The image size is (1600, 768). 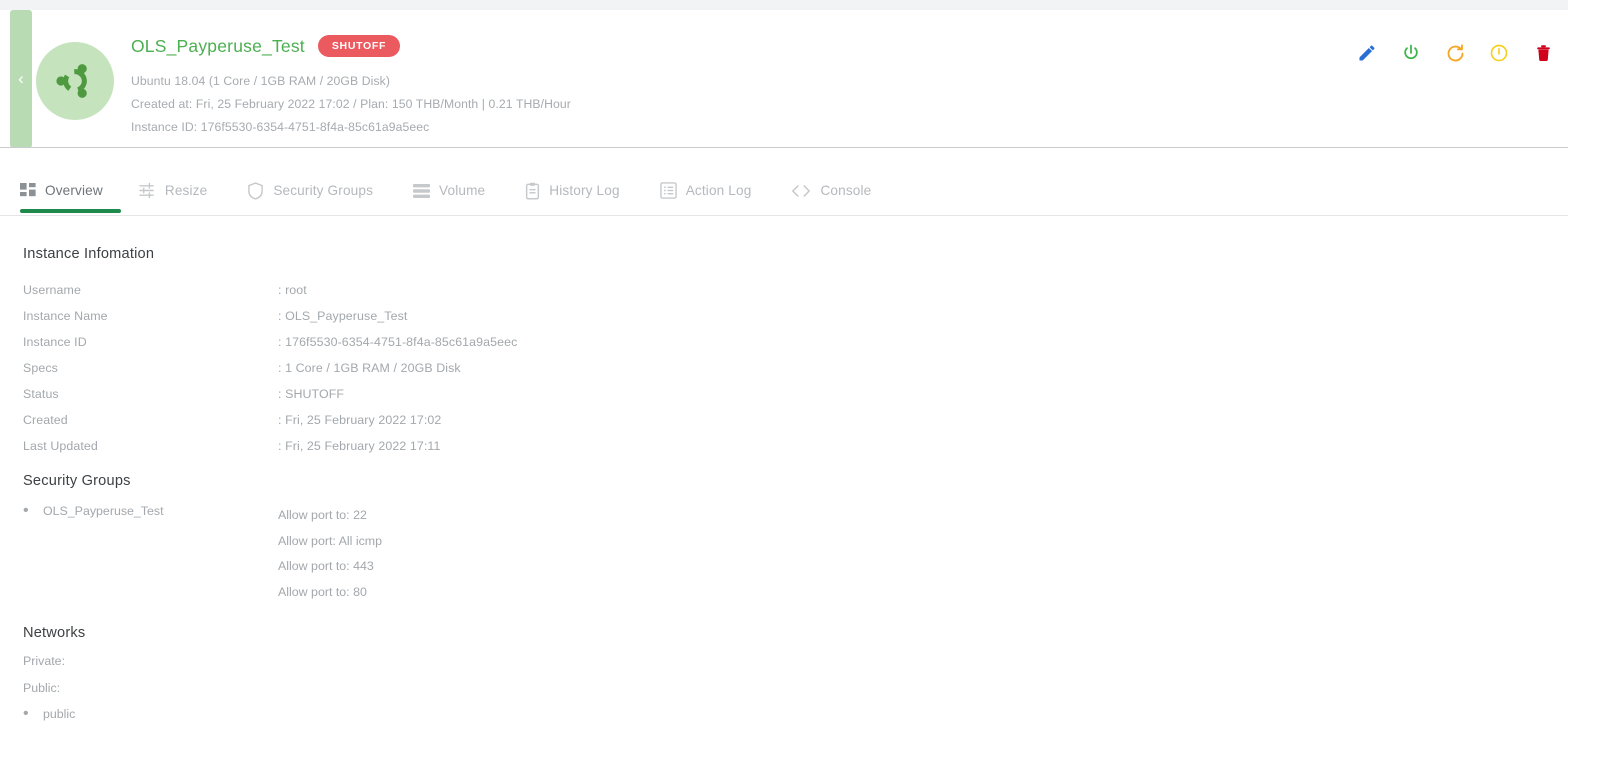 What do you see at coordinates (292, 290) in the screenshot?
I see `row-value: : root` at bounding box center [292, 290].